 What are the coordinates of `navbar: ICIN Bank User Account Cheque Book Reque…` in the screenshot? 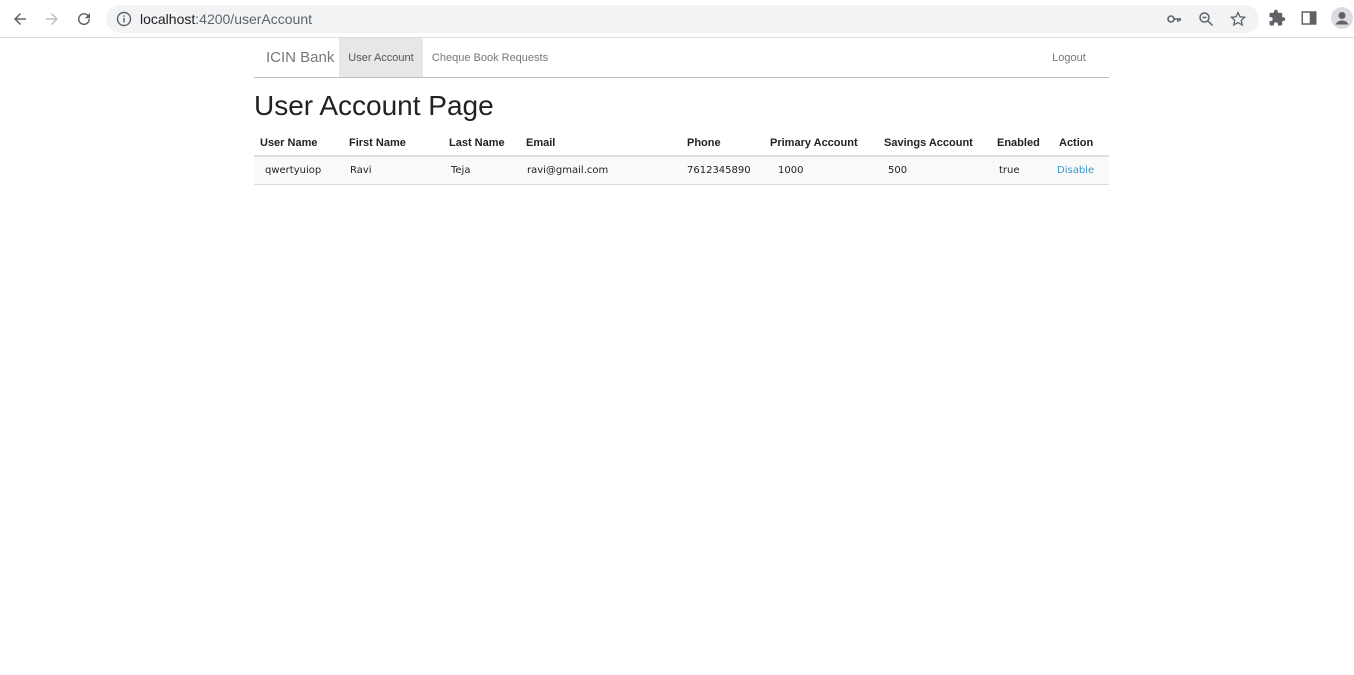 It's located at (681, 58).